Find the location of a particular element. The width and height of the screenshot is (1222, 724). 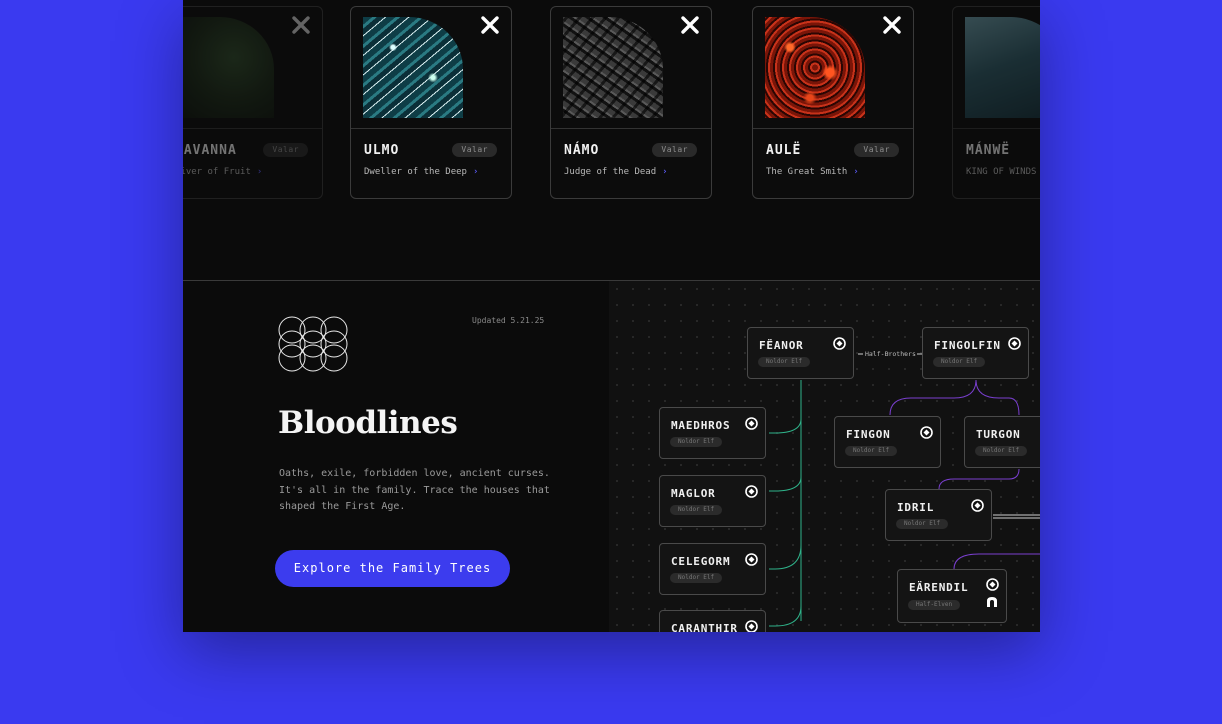

card-subtitle: Dweller of the Deep is located at coordinates (415, 172).